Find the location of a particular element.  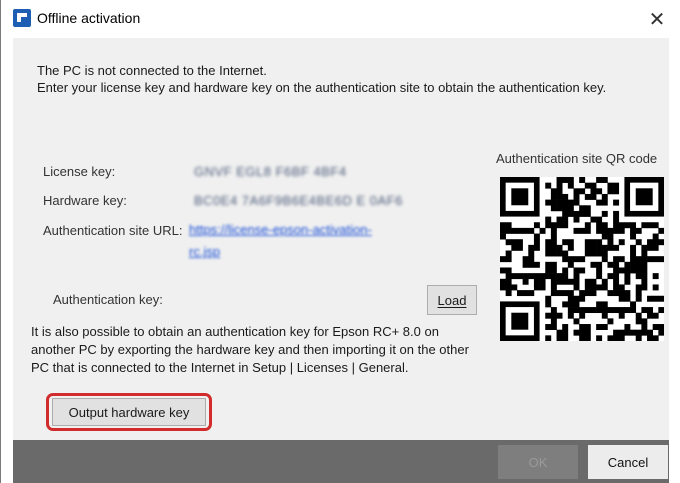

close-button: ✕ is located at coordinates (657, 19).